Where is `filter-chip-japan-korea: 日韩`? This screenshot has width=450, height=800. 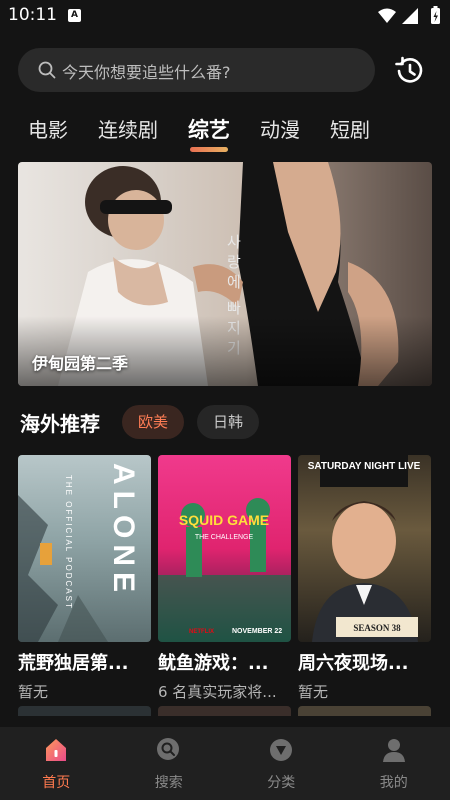
filter-chip-japan-korea: 日韩 is located at coordinates (228, 422).